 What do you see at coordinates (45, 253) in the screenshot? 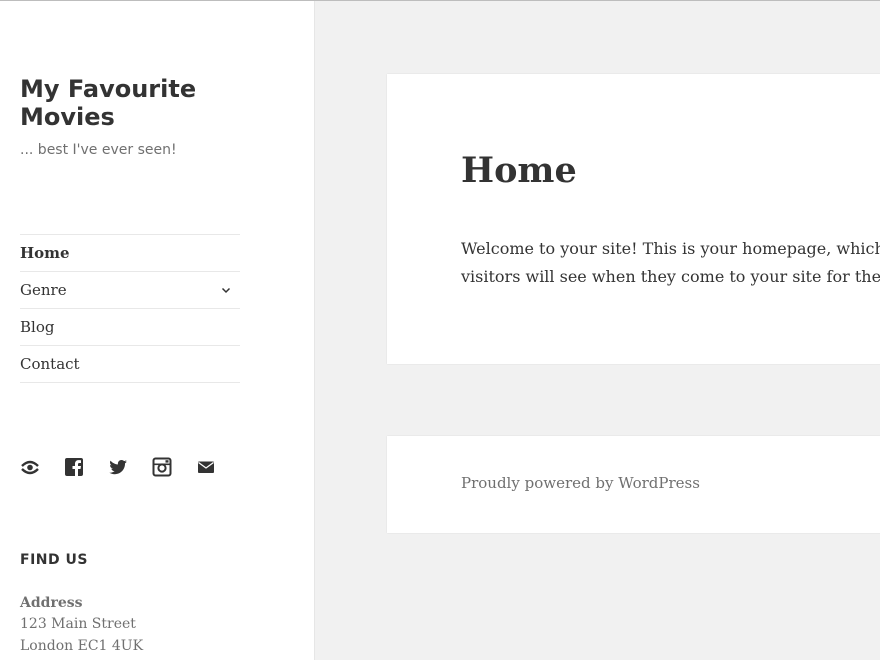
I see `nav-item-label: Home` at bounding box center [45, 253].